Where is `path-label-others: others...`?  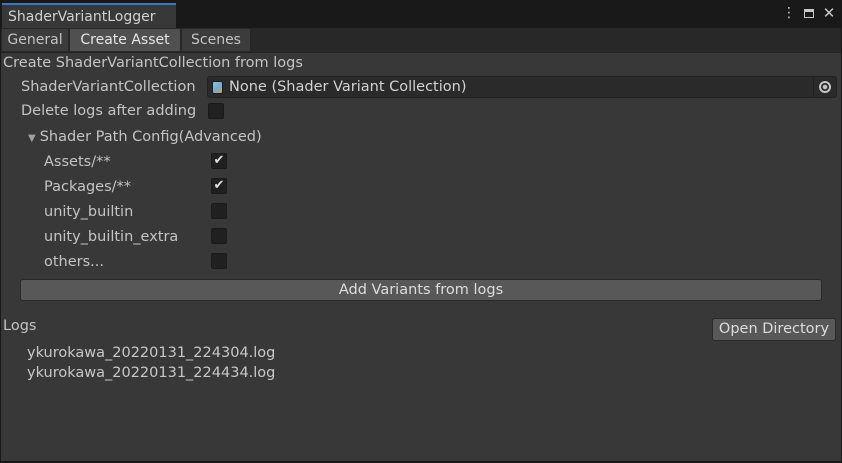
path-label-others: others... is located at coordinates (74, 262).